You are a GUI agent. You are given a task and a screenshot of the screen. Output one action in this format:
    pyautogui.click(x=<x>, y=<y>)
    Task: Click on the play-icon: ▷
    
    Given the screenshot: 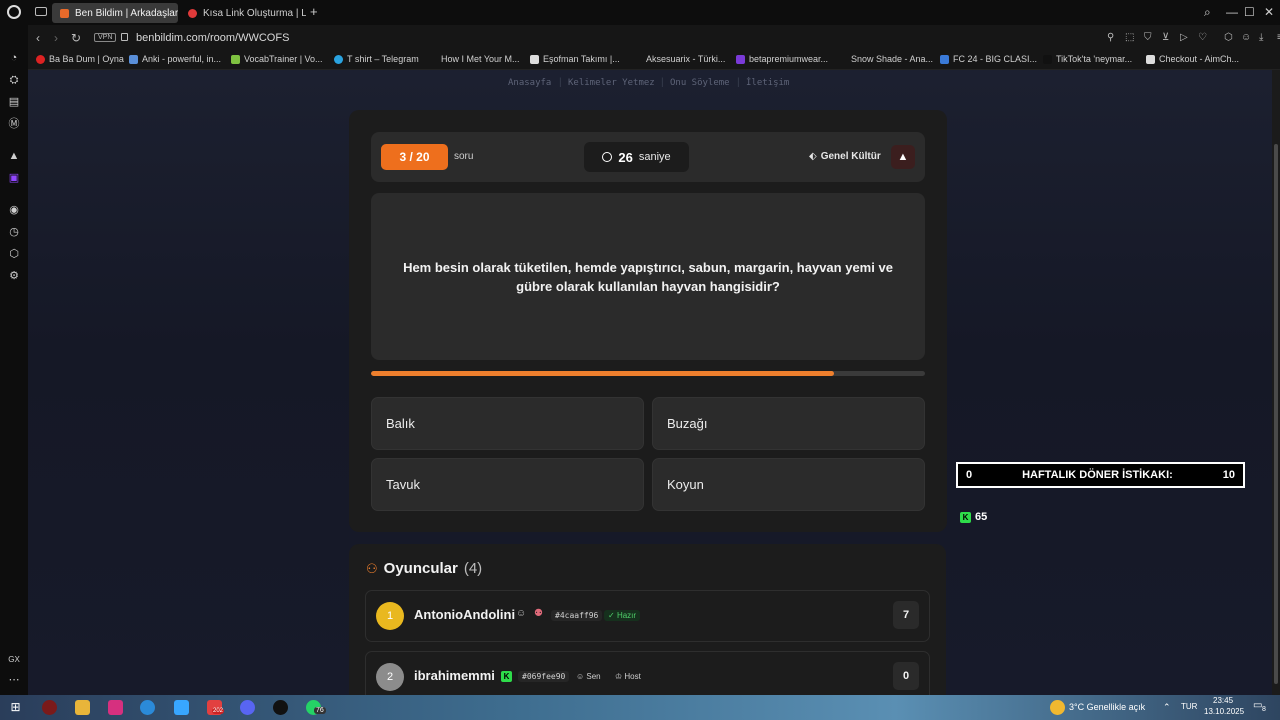 What is the action you would take?
    pyautogui.click(x=1184, y=37)
    